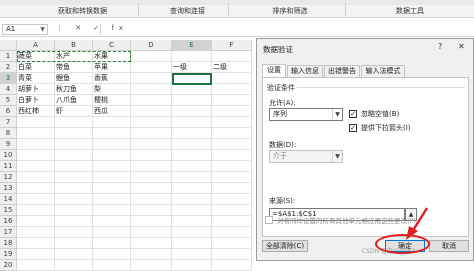 This screenshot has width=474, height=271. What do you see at coordinates (192, 265) in the screenshot?
I see `cell-e20` at bounding box center [192, 265].